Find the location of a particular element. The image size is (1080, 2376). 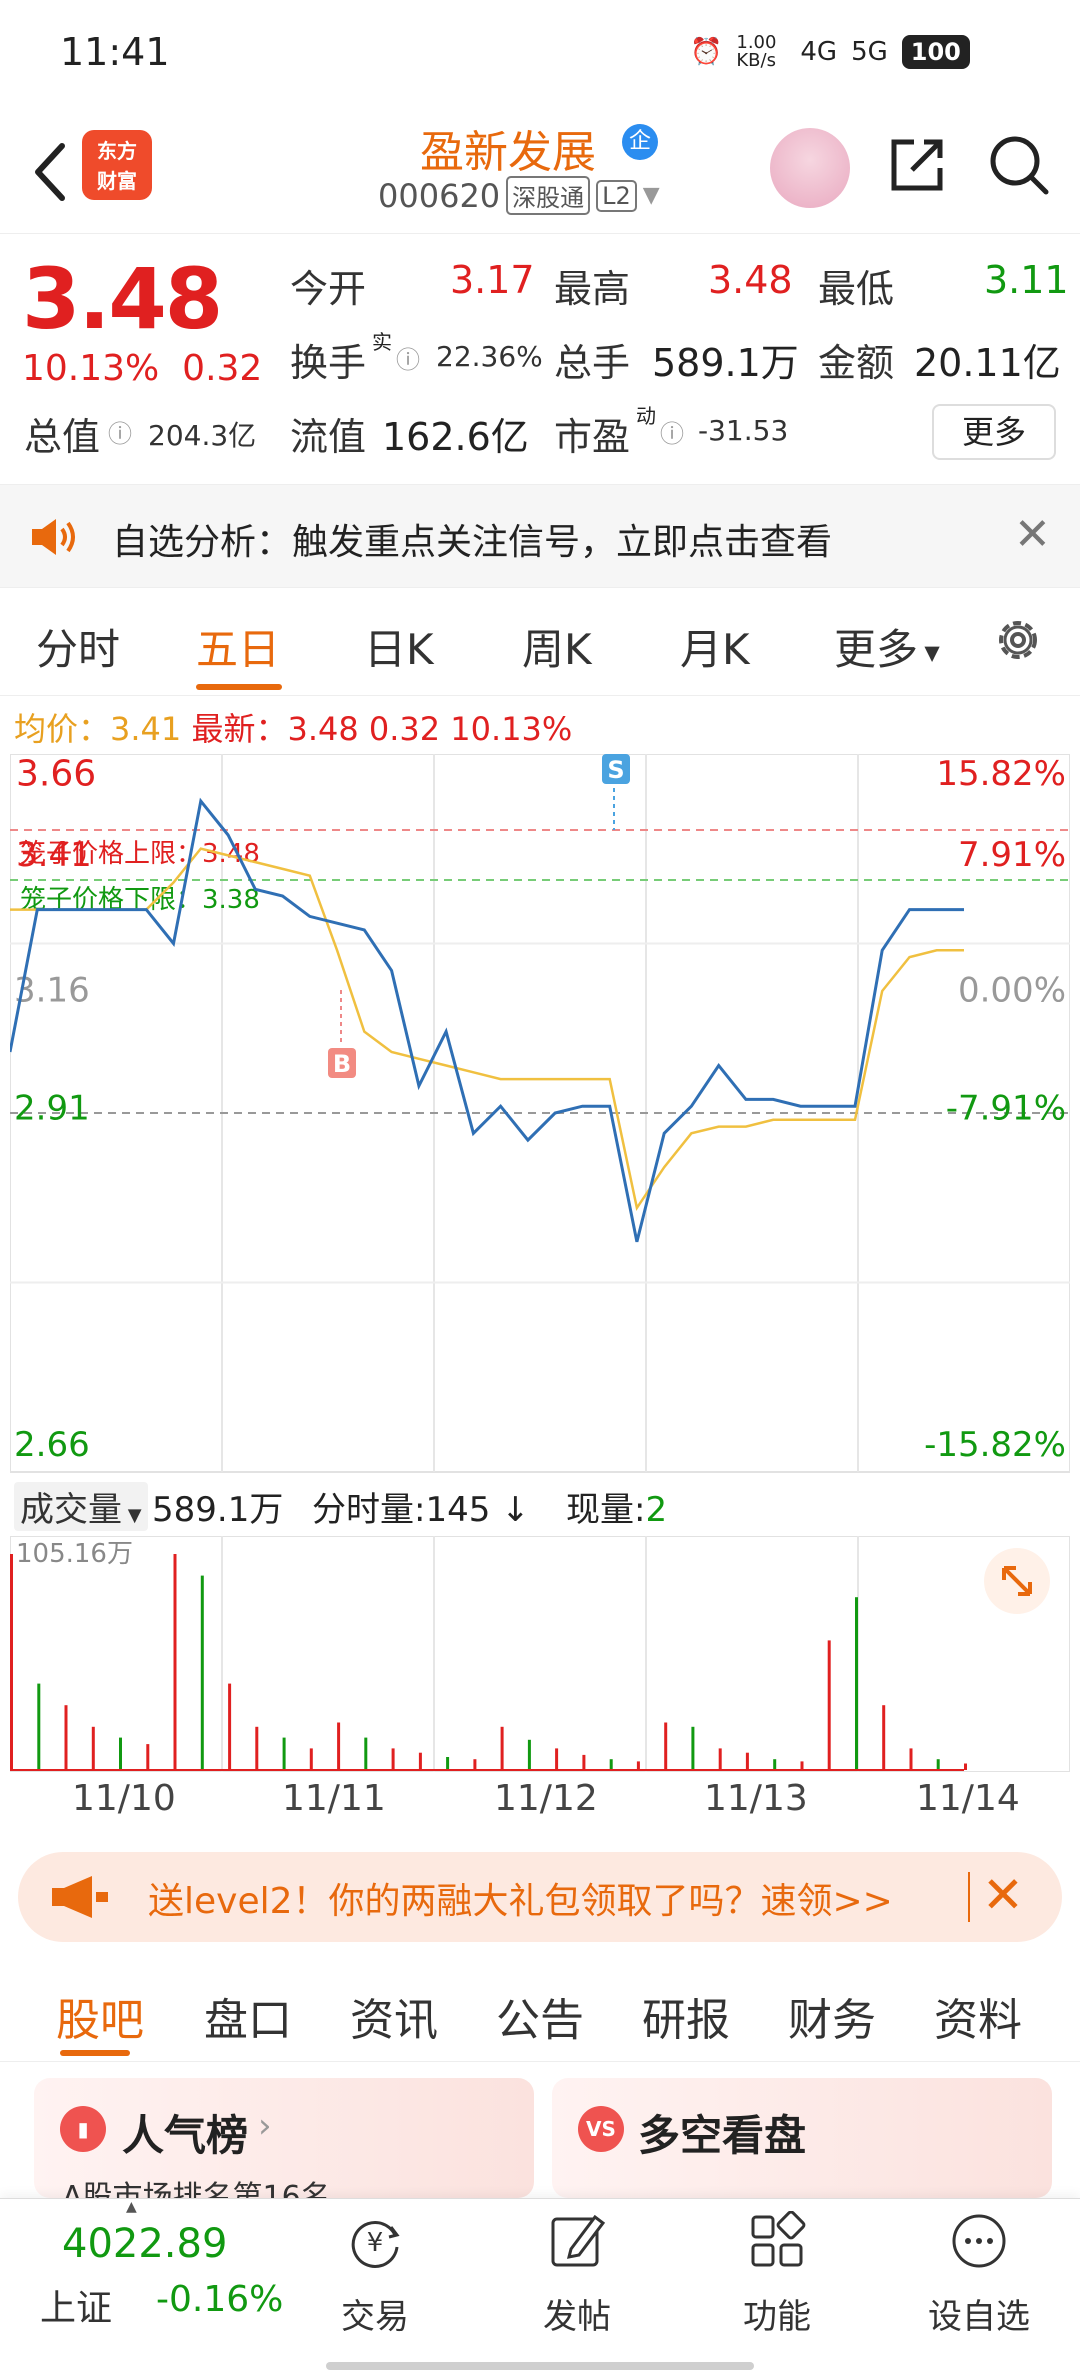

tab-more: 更多 ▼ is located at coordinates (887, 646).